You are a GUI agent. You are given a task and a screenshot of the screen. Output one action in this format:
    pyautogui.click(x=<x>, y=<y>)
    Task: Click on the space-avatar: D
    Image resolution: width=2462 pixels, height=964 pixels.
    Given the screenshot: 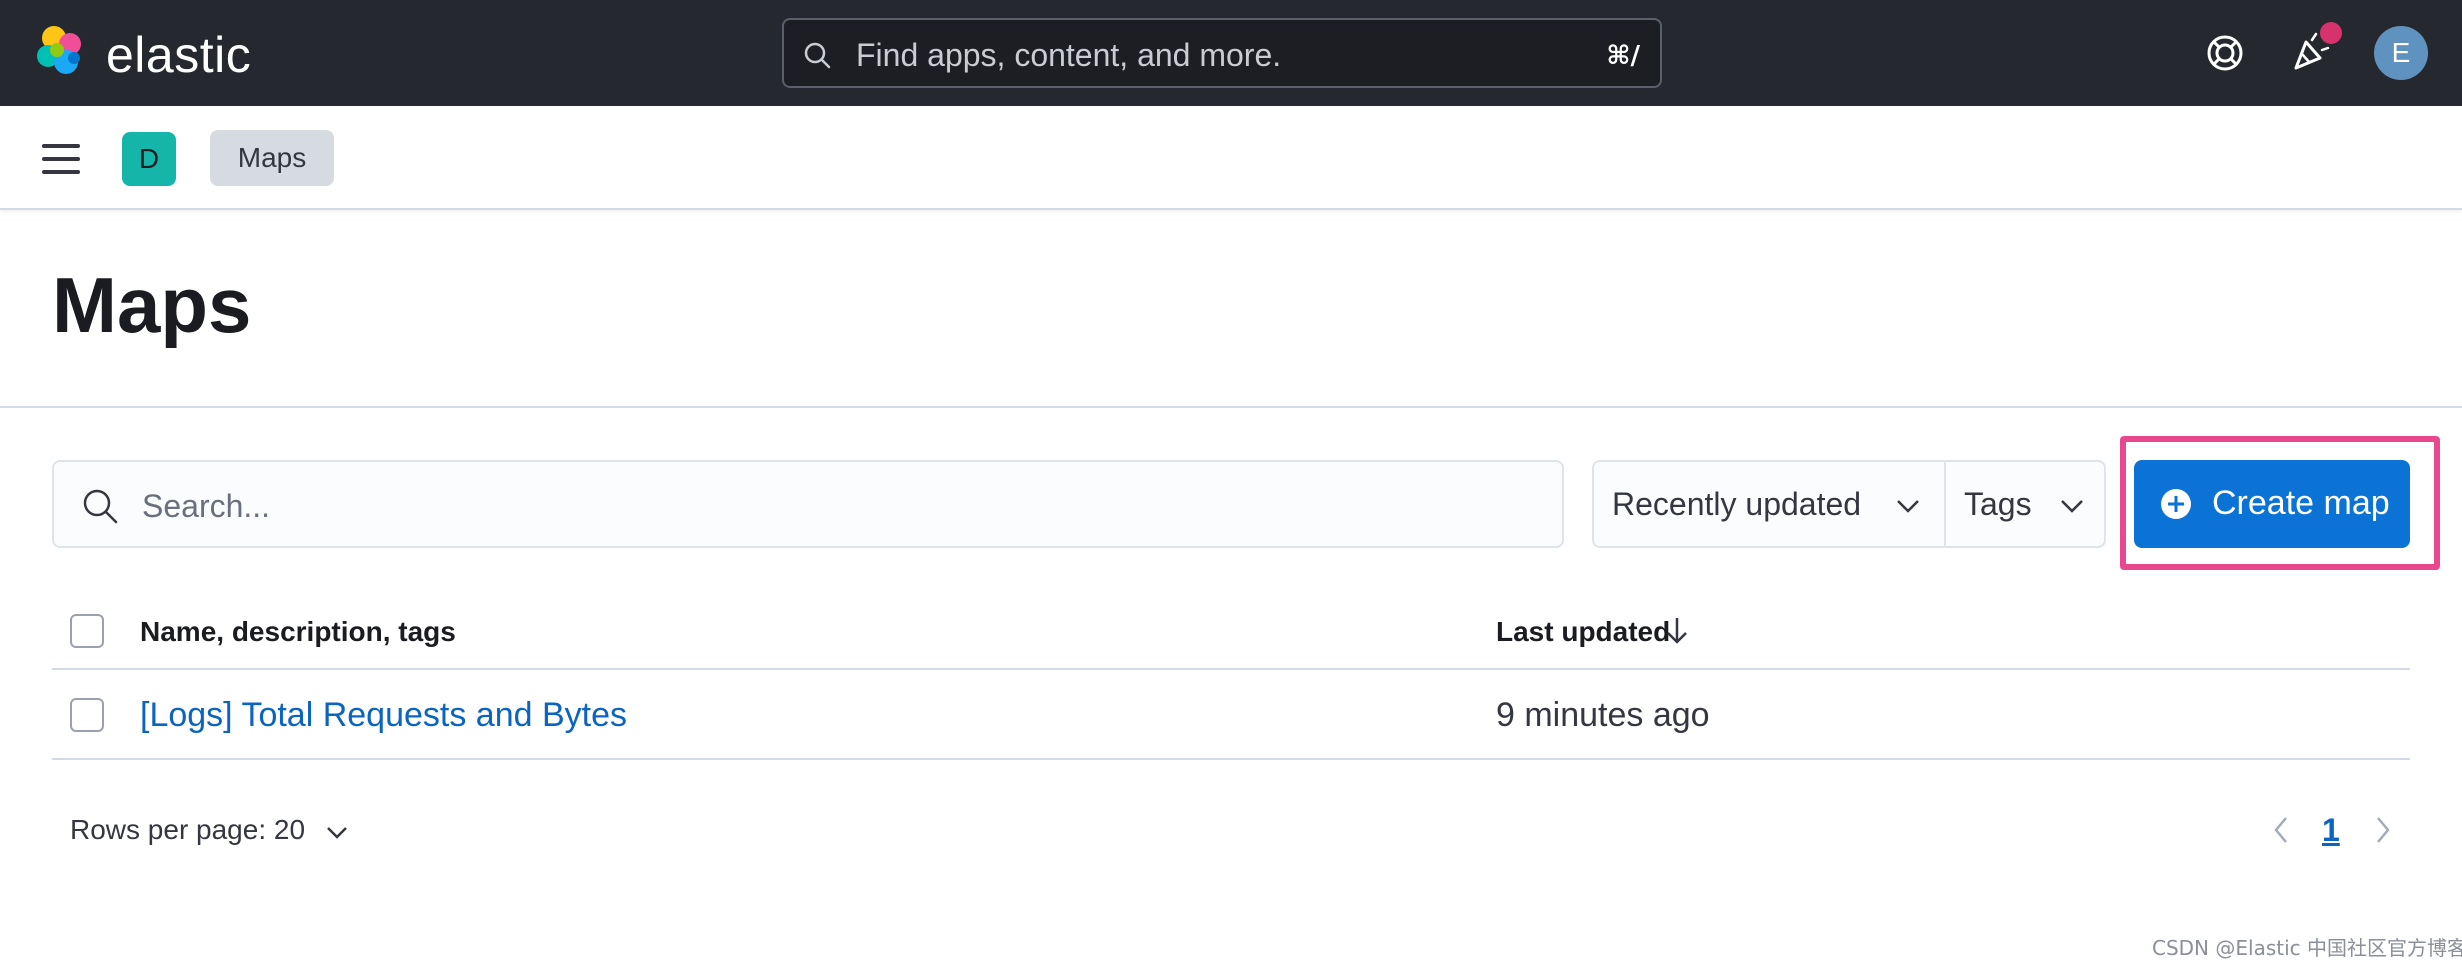 What is the action you would take?
    pyautogui.click(x=149, y=159)
    